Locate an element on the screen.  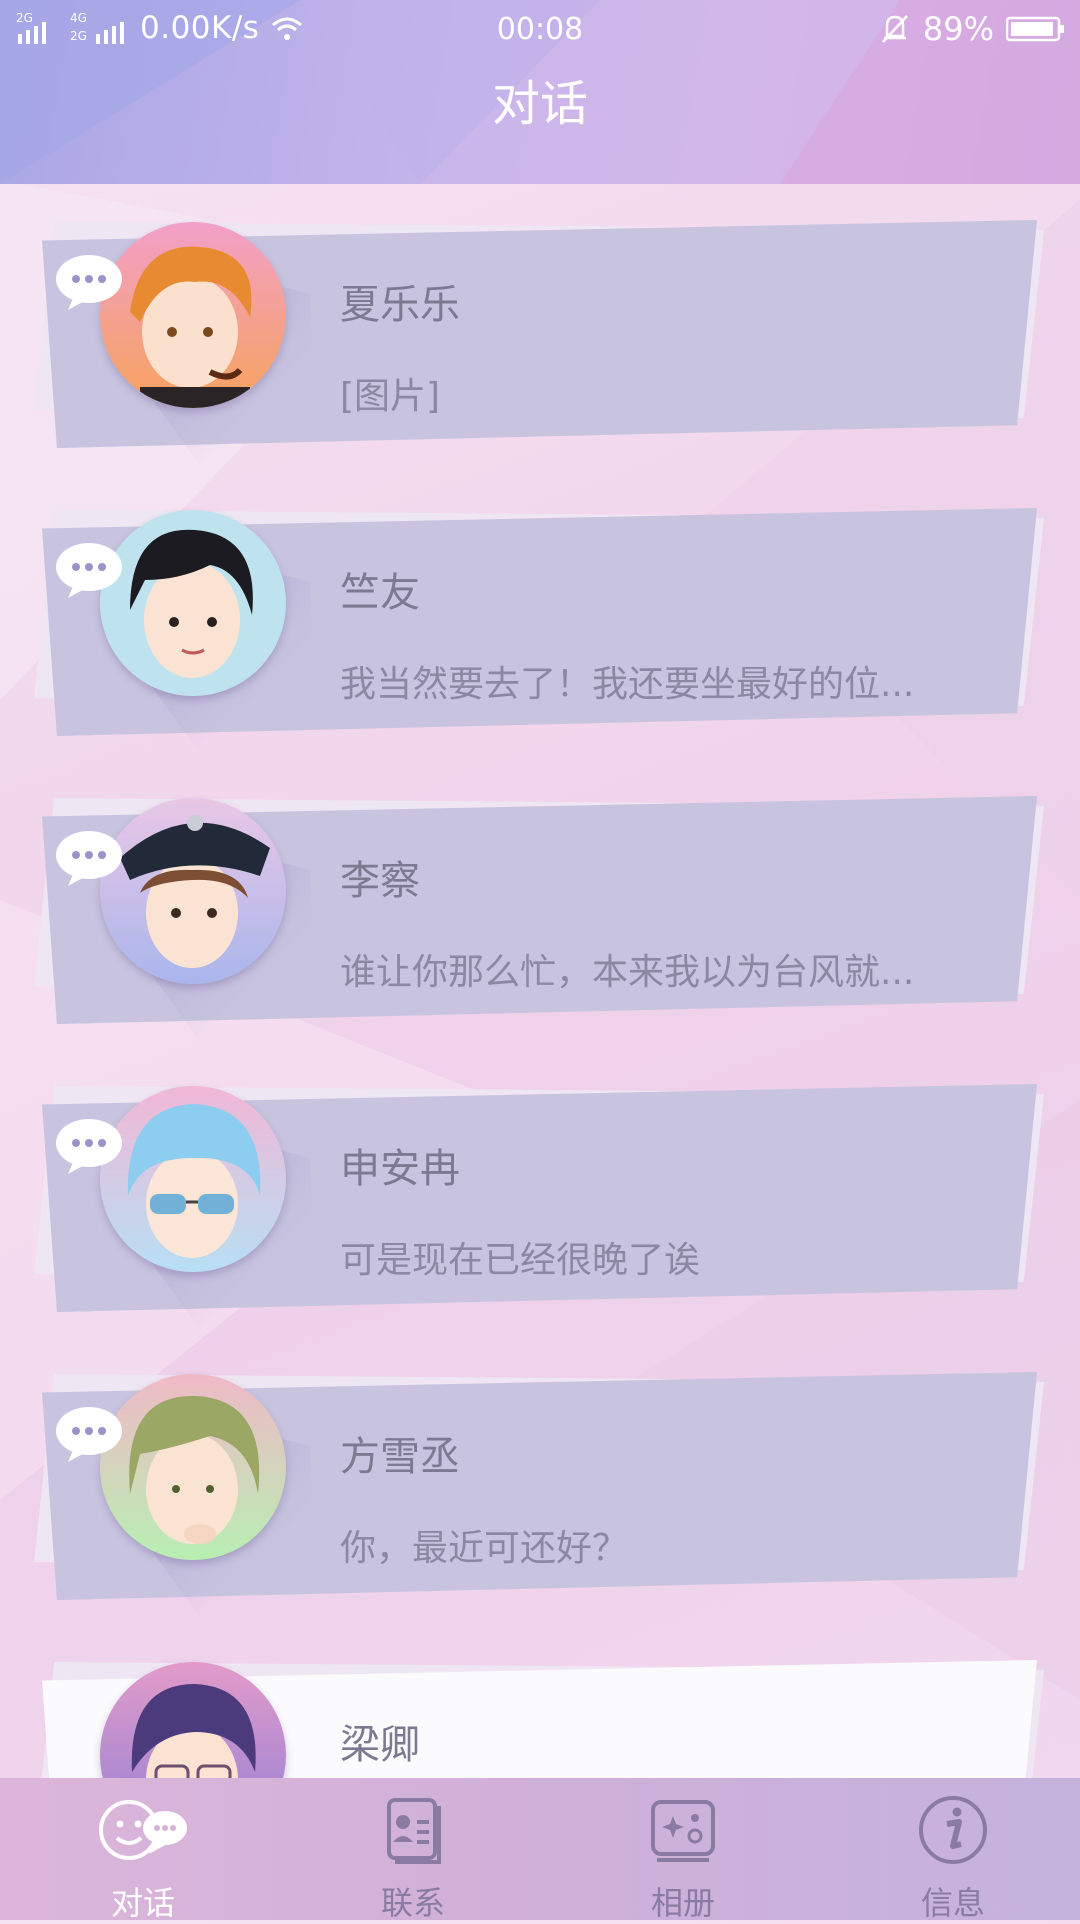
contact-name: 夏乐乐 is located at coordinates (400, 305).